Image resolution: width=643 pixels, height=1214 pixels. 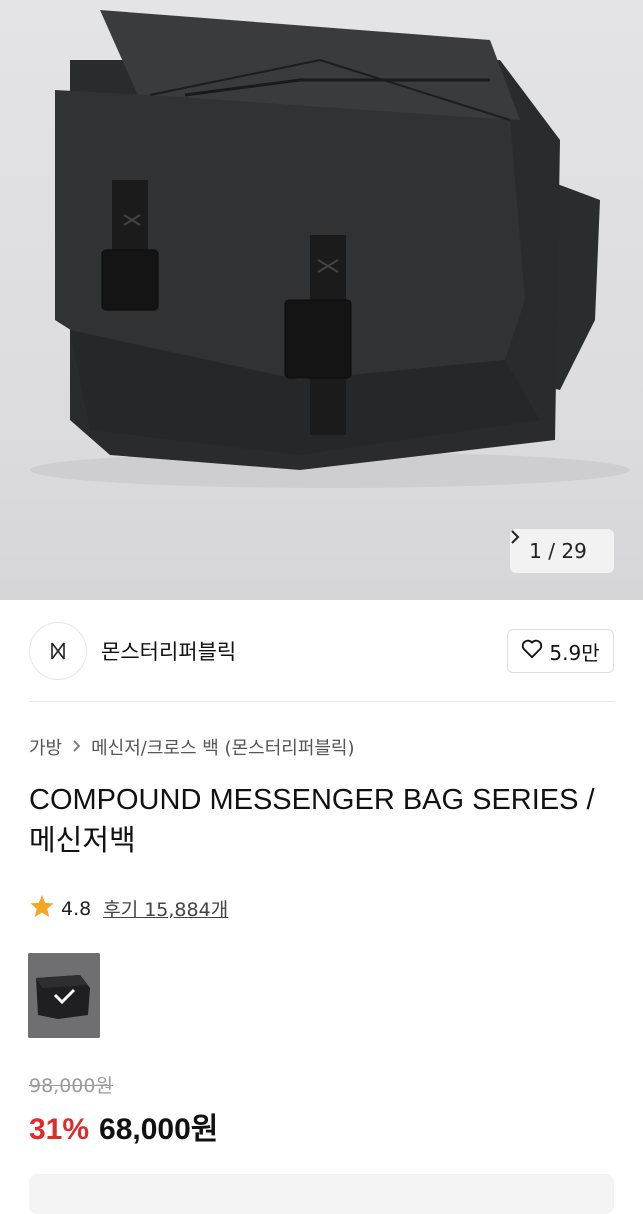 What do you see at coordinates (64, 995) in the screenshot?
I see `color-option-thumbnail` at bounding box center [64, 995].